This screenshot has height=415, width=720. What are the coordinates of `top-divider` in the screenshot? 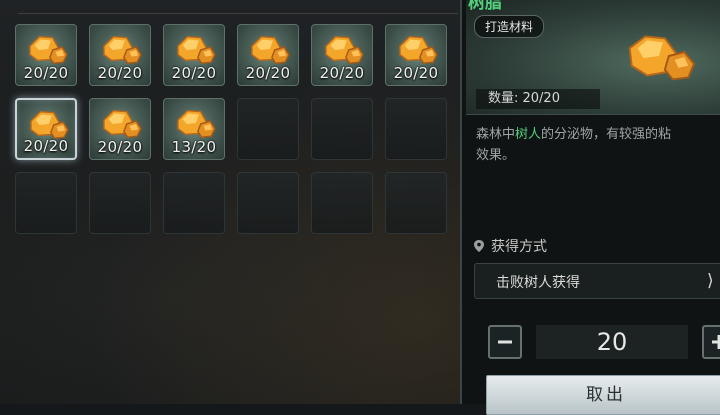 It's located at (238, 13).